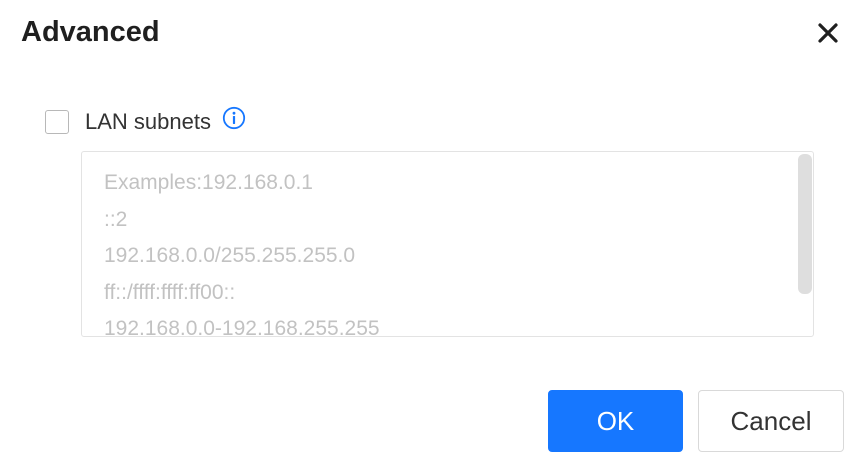  I want to click on lan-subnets-option: LAN subnets, so click(145, 122).